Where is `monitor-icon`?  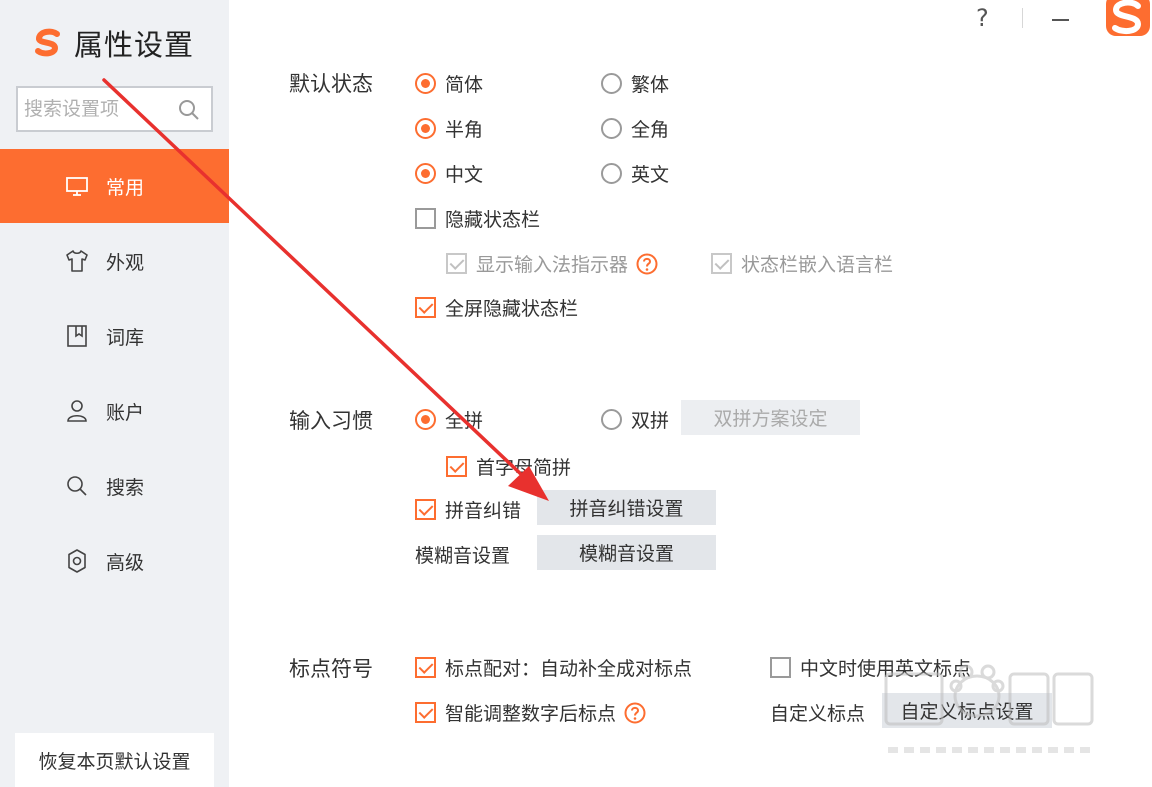
monitor-icon is located at coordinates (77, 186).